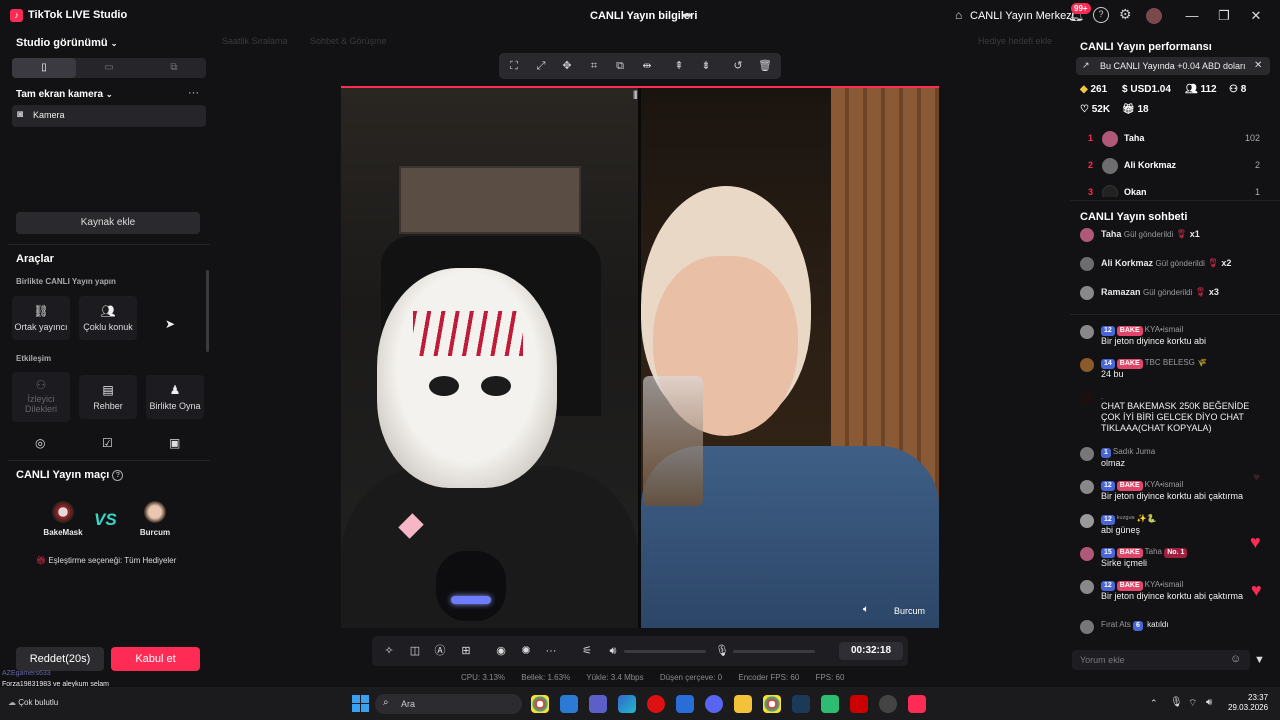 Image resolution: width=1280 pixels, height=720 pixels. What do you see at coordinates (64, 94) in the screenshot?
I see `camera-section-title: Tam ekran kamera ⌄` at bounding box center [64, 94].